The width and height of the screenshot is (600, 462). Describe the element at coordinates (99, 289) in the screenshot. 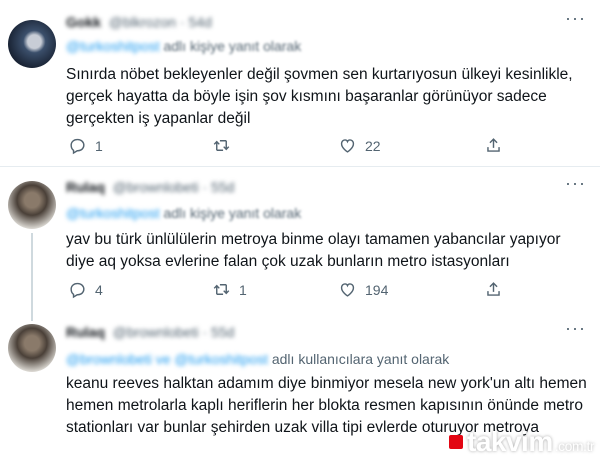

I see `reply-count: 4` at that location.